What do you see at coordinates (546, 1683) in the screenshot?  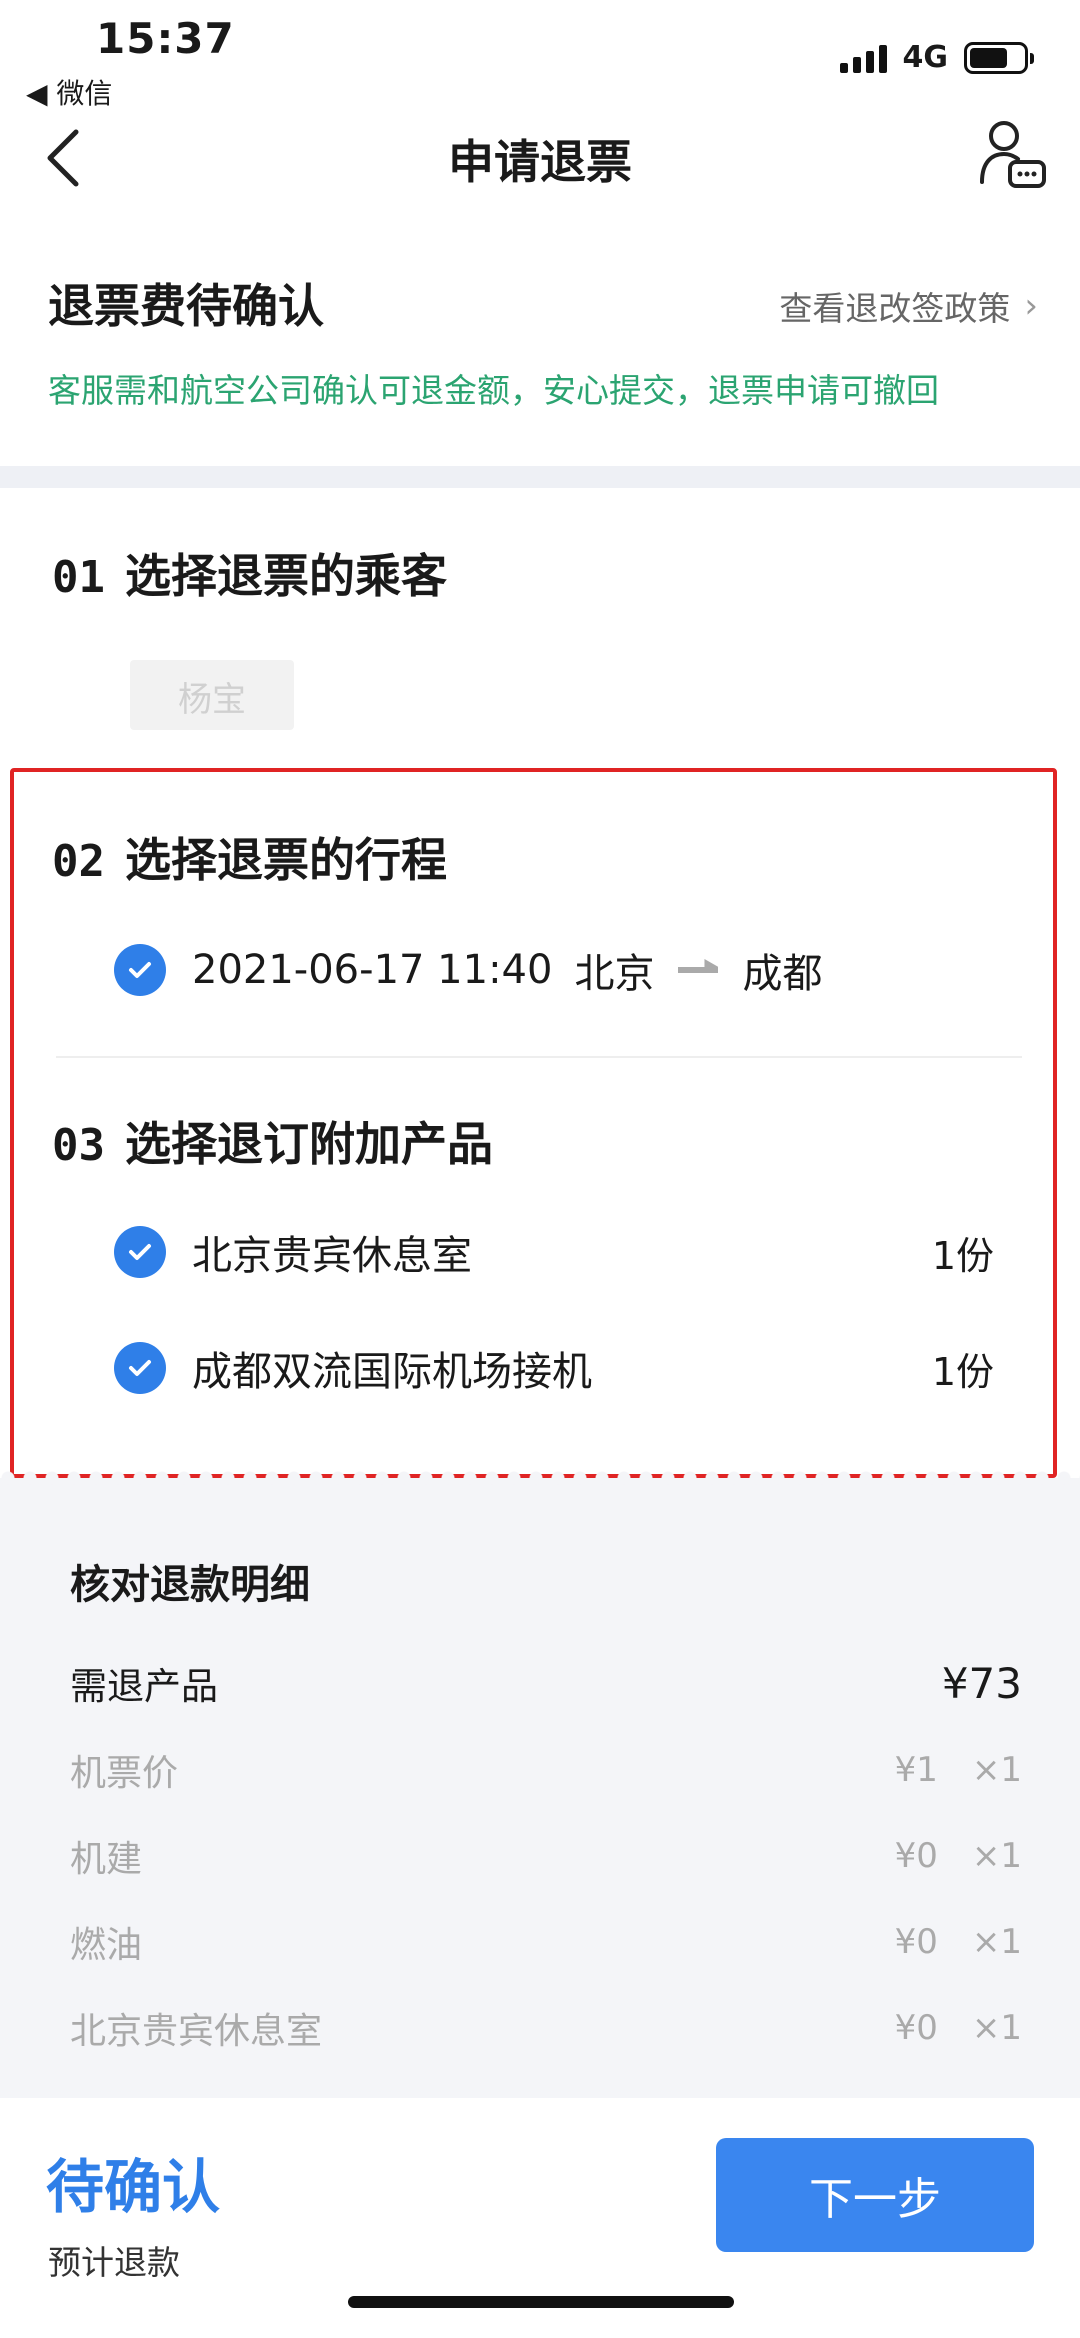 I see `detail-row-total: 需退产品 ¥73` at bounding box center [546, 1683].